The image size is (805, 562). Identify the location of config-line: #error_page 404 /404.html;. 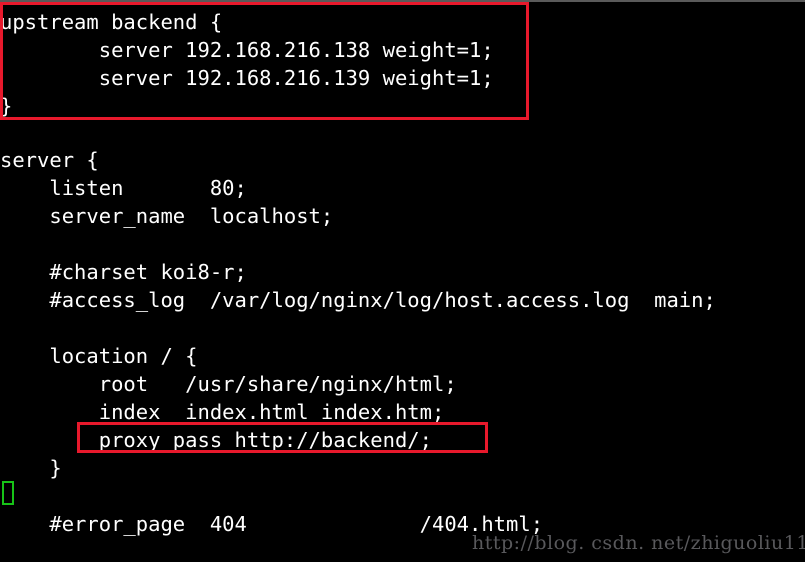
(272, 524).